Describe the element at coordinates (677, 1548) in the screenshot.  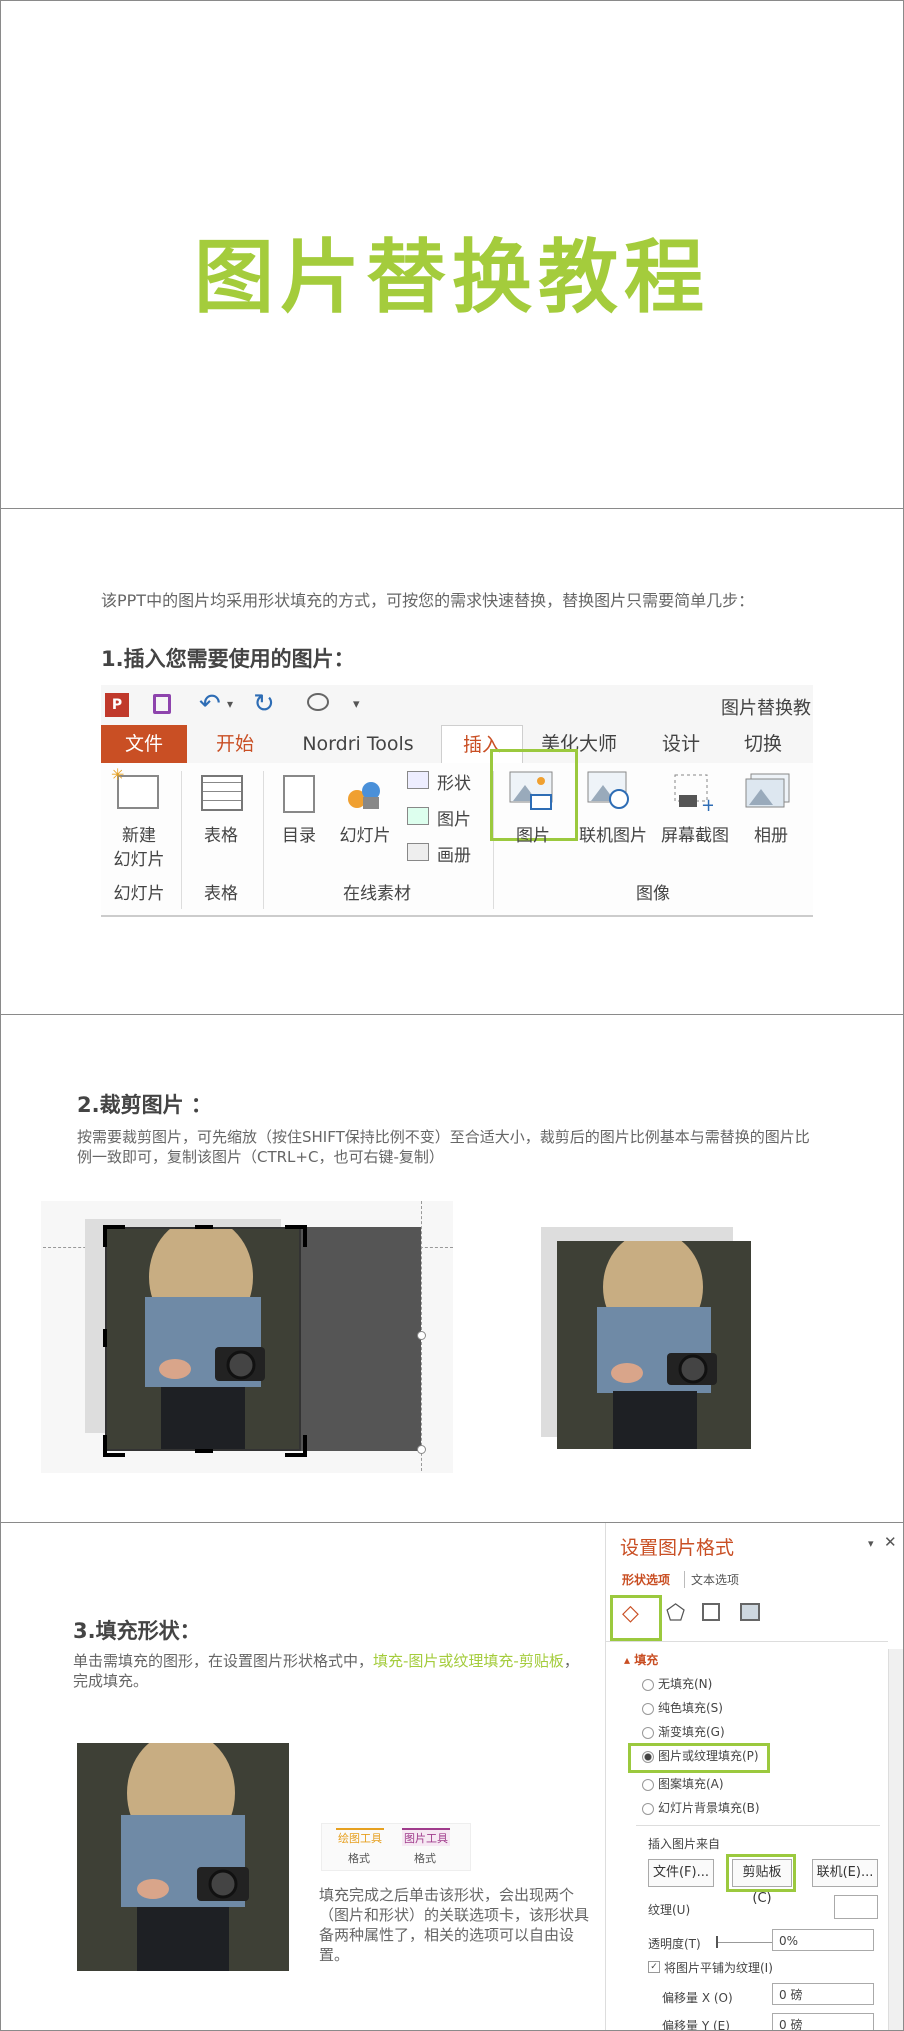
I see `pane-title: 设置图片格式` at that location.